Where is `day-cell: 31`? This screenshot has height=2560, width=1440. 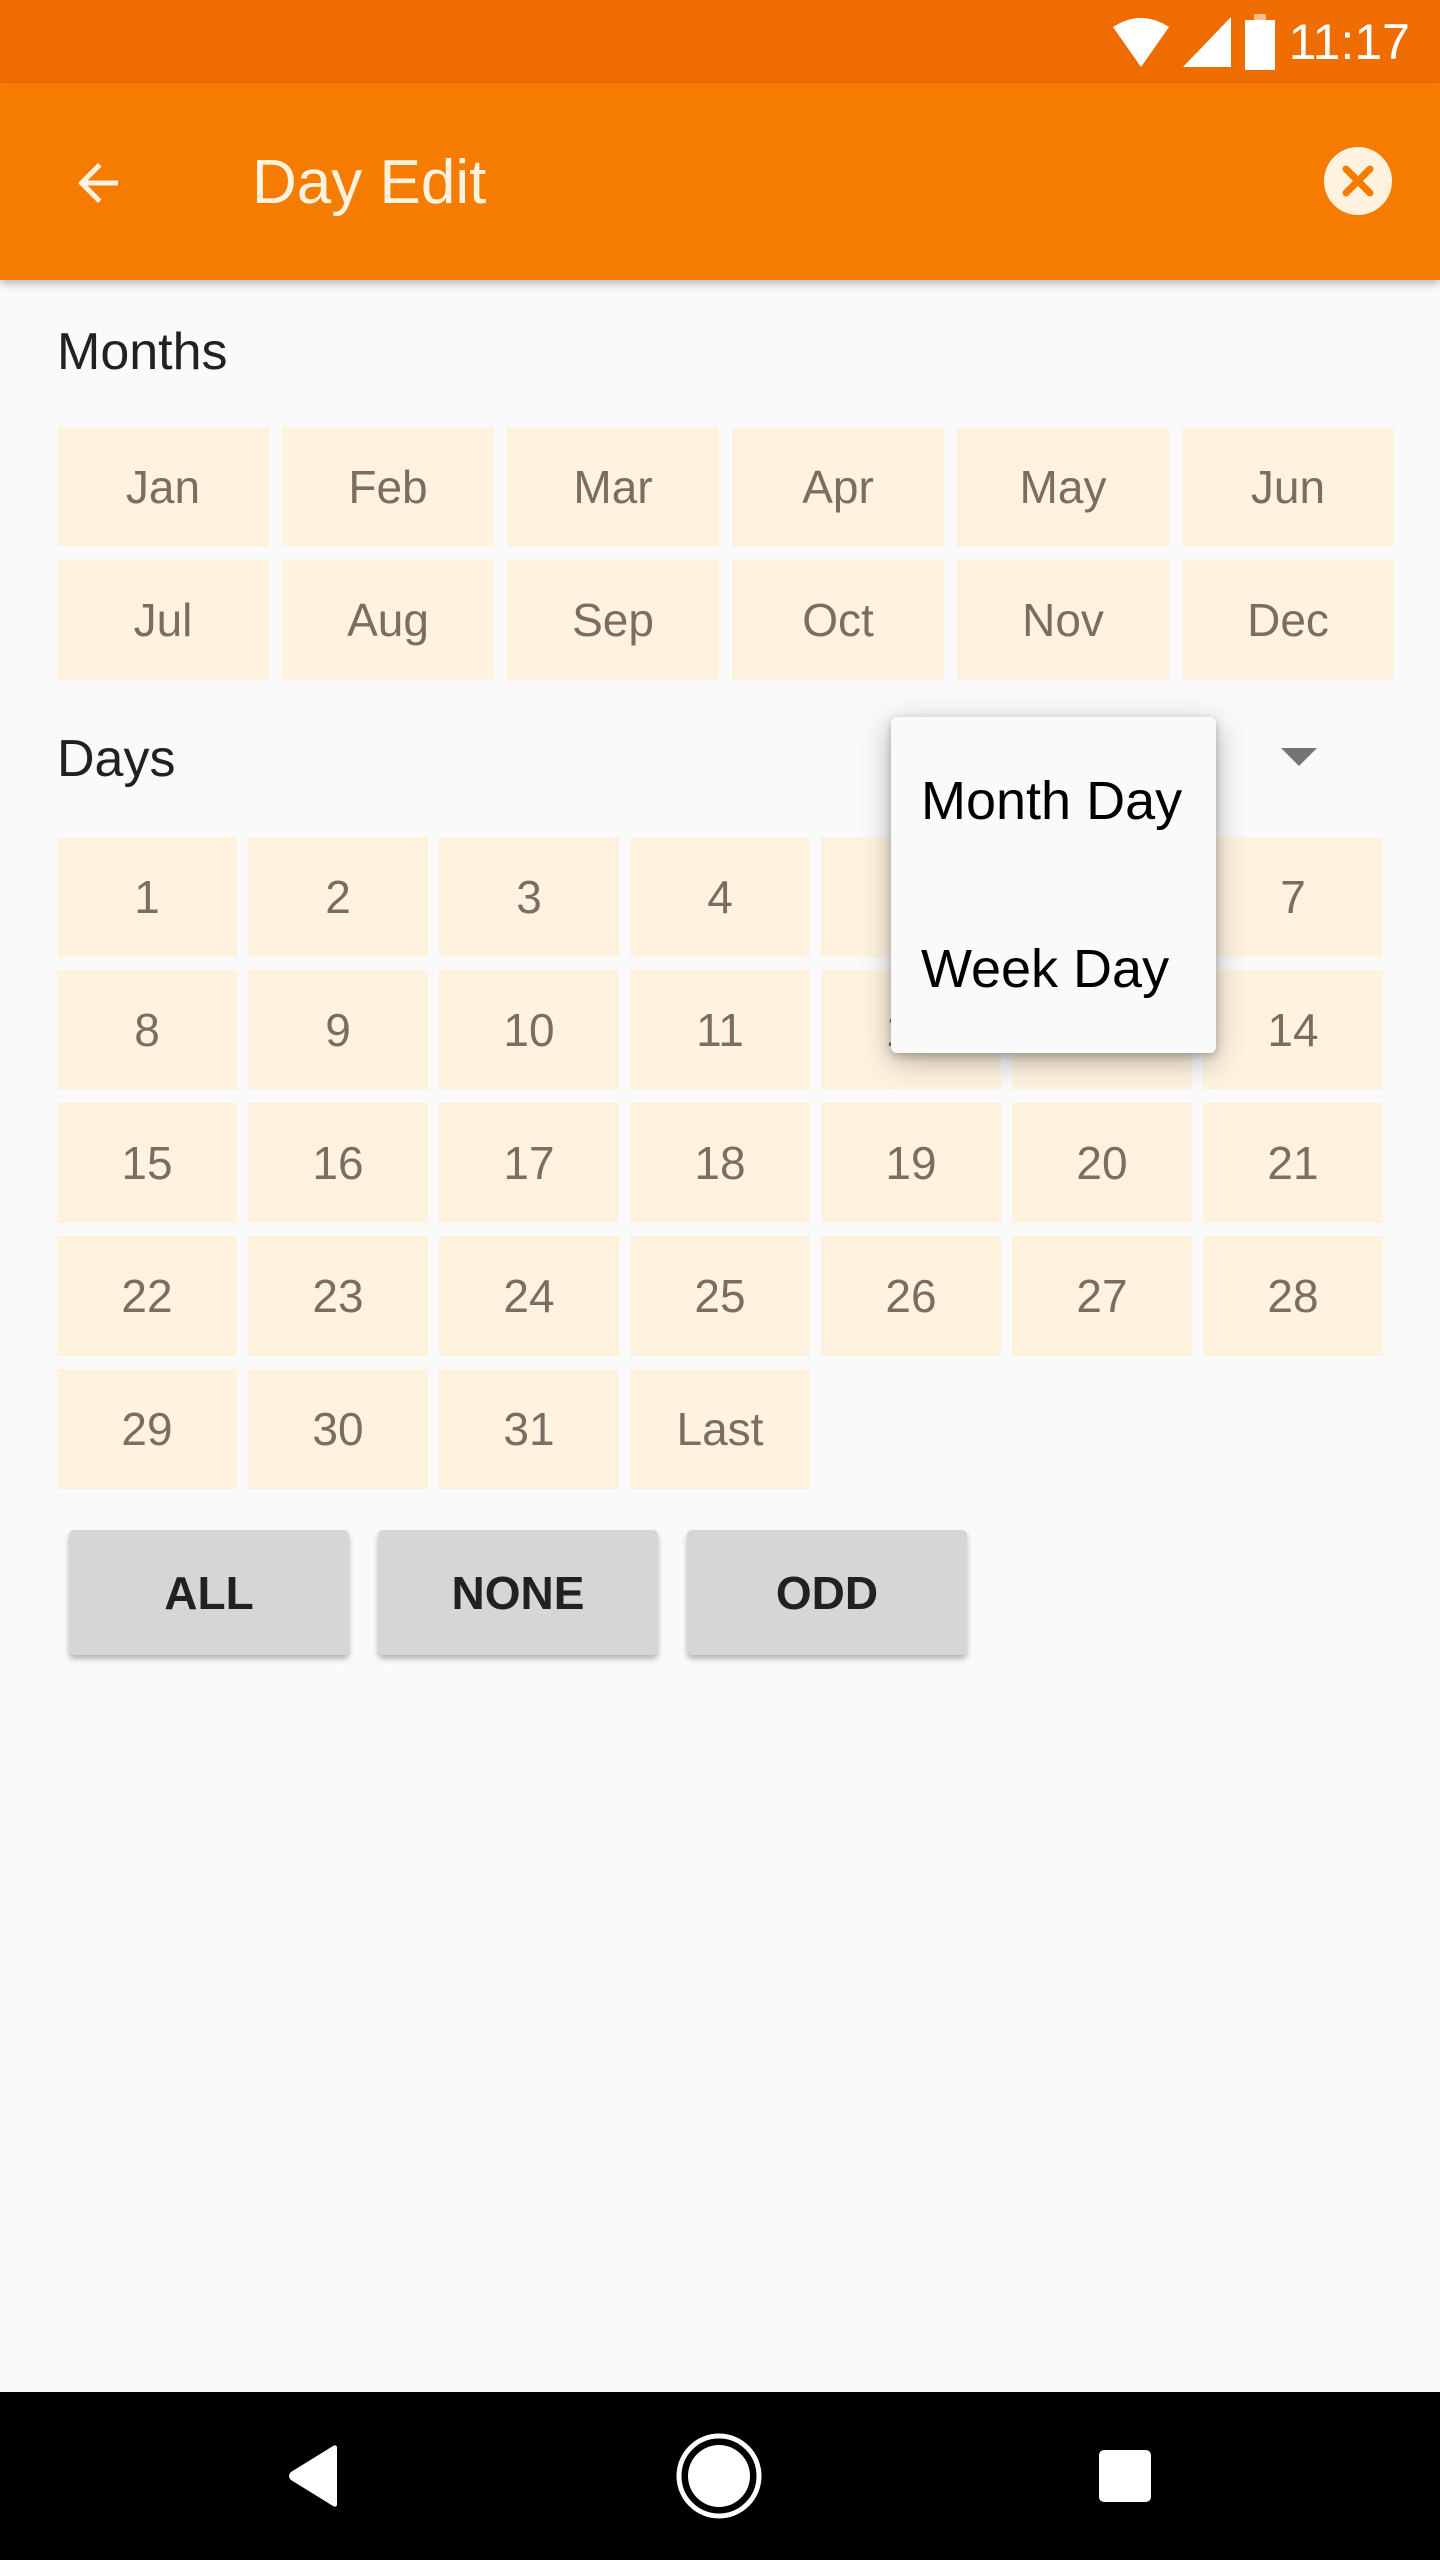
day-cell: 31 is located at coordinates (529, 1429).